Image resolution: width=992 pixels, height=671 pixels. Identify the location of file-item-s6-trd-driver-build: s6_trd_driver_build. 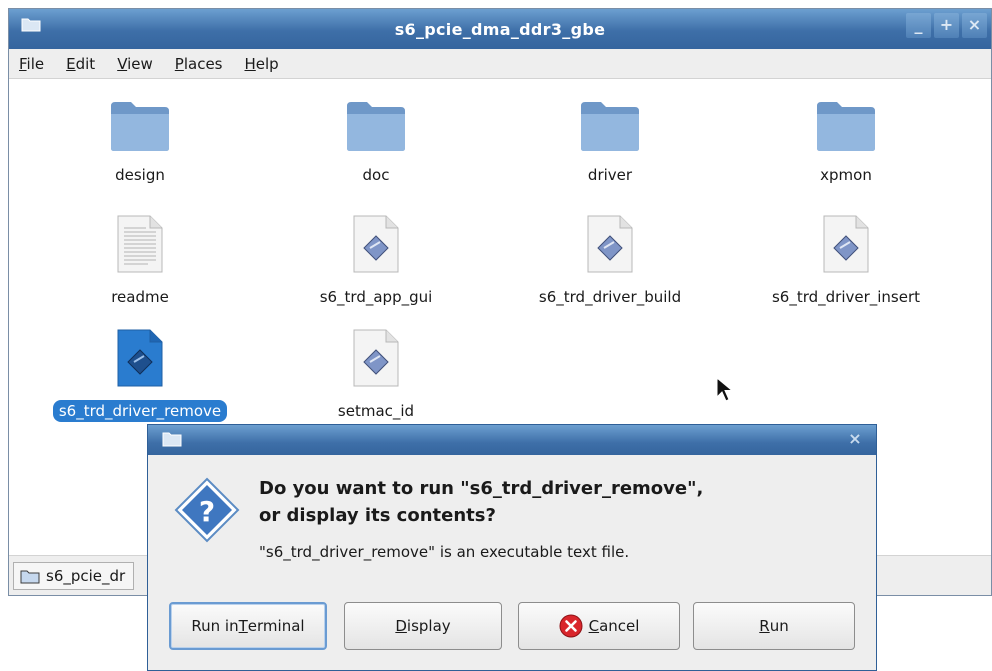
(610, 261).